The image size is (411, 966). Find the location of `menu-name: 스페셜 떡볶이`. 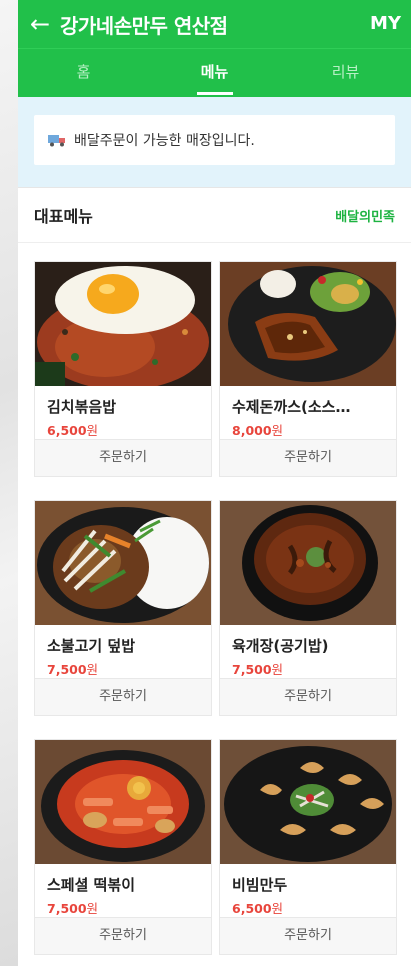

menu-name: 스페셜 떡볶이 is located at coordinates (91, 885).